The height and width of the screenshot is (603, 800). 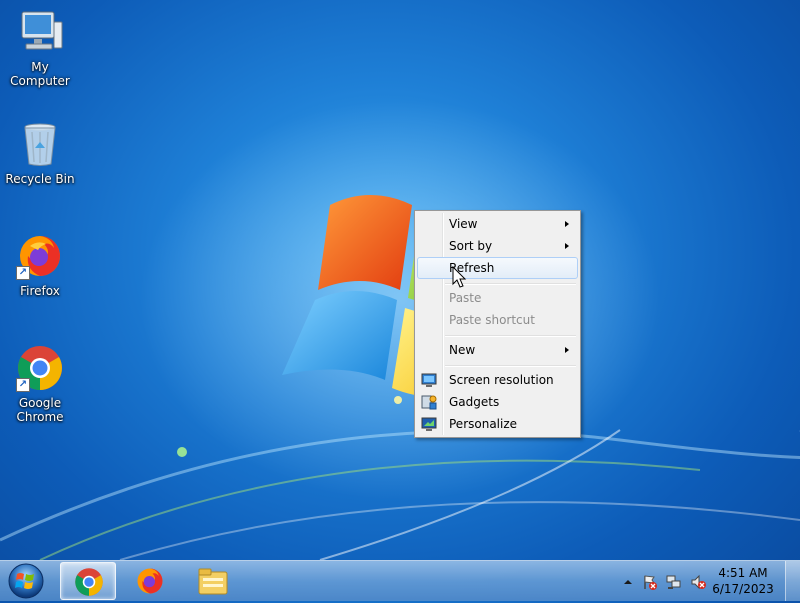 I want to click on desktop-icon-label: My Computer, so click(x=40, y=74).